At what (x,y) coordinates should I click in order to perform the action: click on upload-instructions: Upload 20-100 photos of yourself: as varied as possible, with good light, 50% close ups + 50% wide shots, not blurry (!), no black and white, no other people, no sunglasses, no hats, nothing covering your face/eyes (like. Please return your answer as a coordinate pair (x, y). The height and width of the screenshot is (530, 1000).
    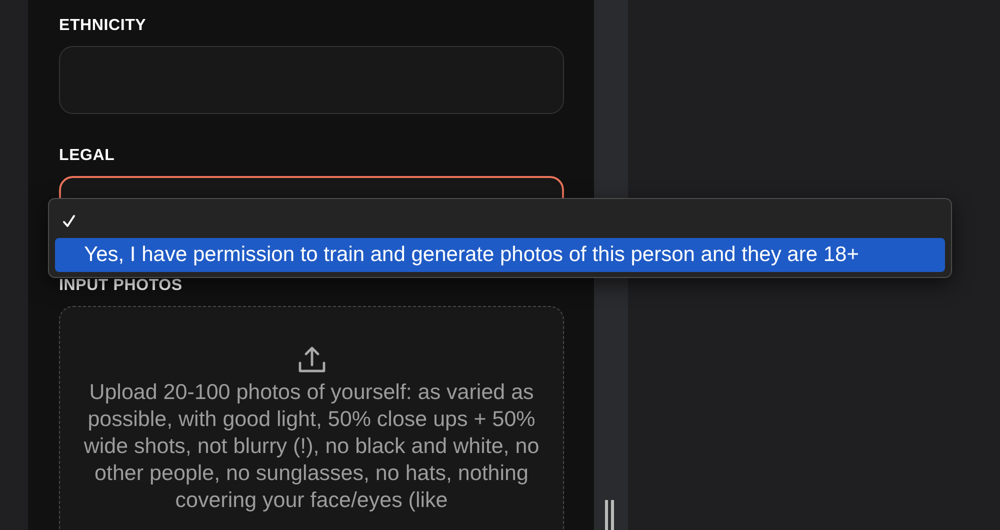
    Looking at the image, I should click on (311, 446).